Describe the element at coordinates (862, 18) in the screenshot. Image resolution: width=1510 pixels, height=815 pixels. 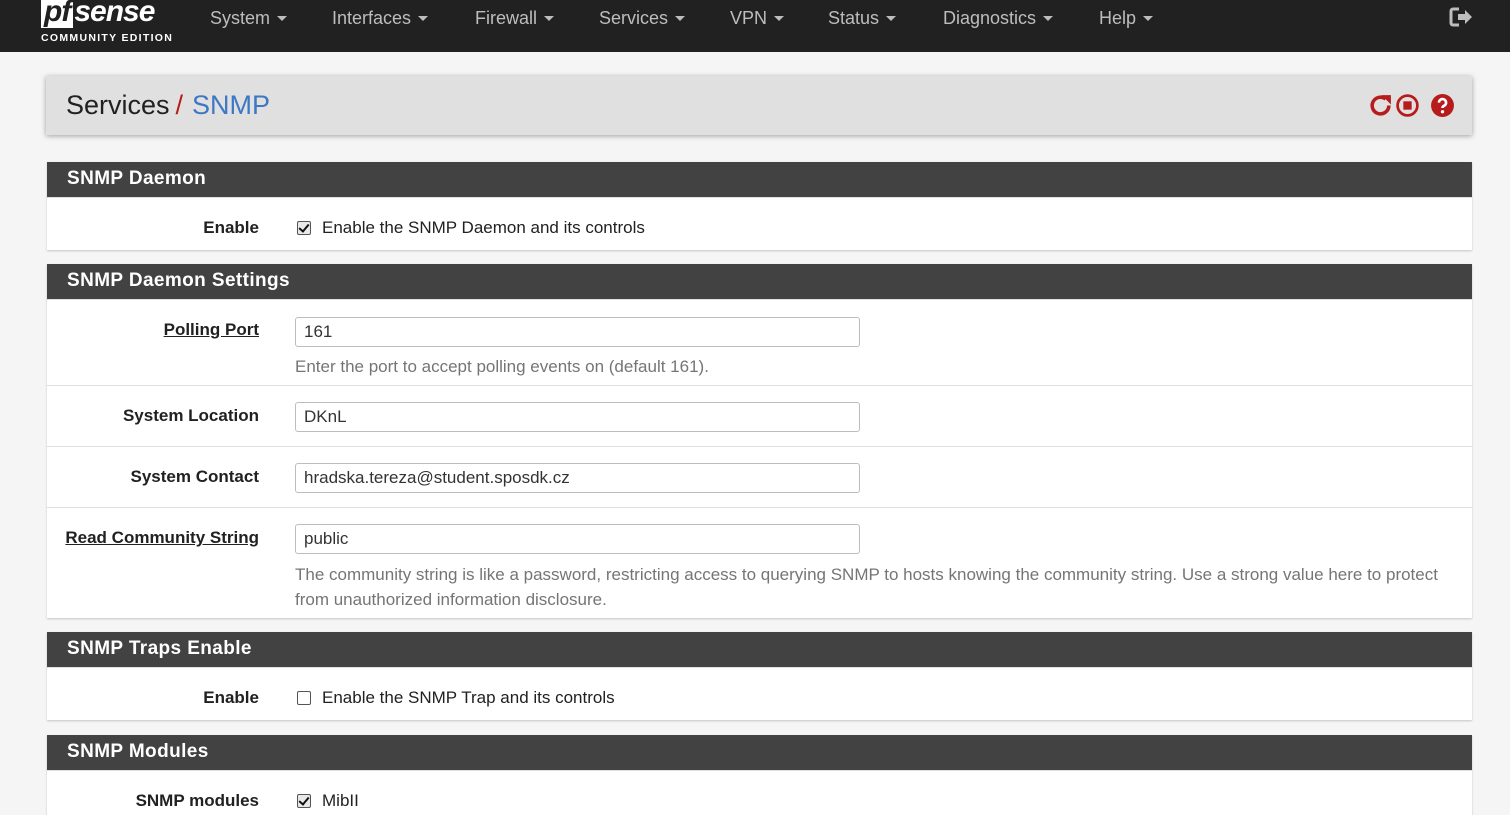
I see `menu-status: Status` at that location.